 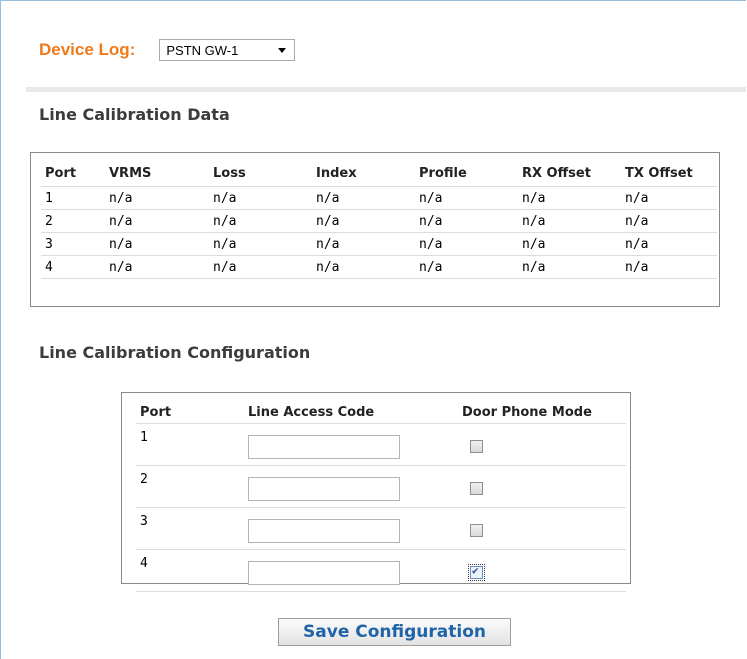 What do you see at coordinates (363, 175) in the screenshot?
I see `column-header: Index` at bounding box center [363, 175].